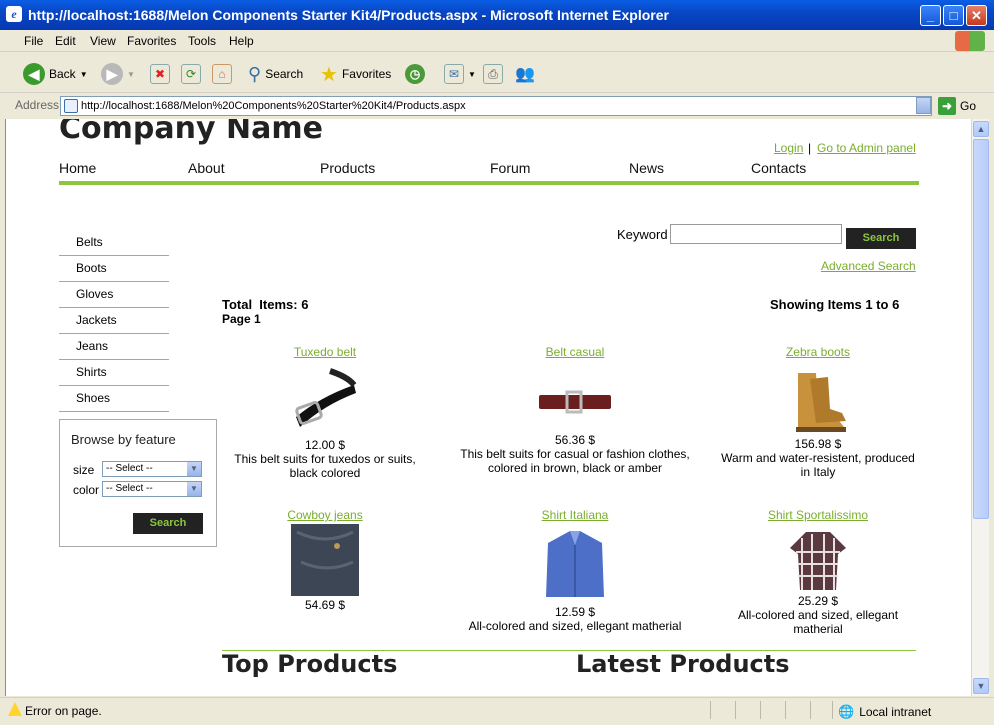 The image size is (994, 725). What do you see at coordinates (84, 470) in the screenshot?
I see `size-label: size` at bounding box center [84, 470].